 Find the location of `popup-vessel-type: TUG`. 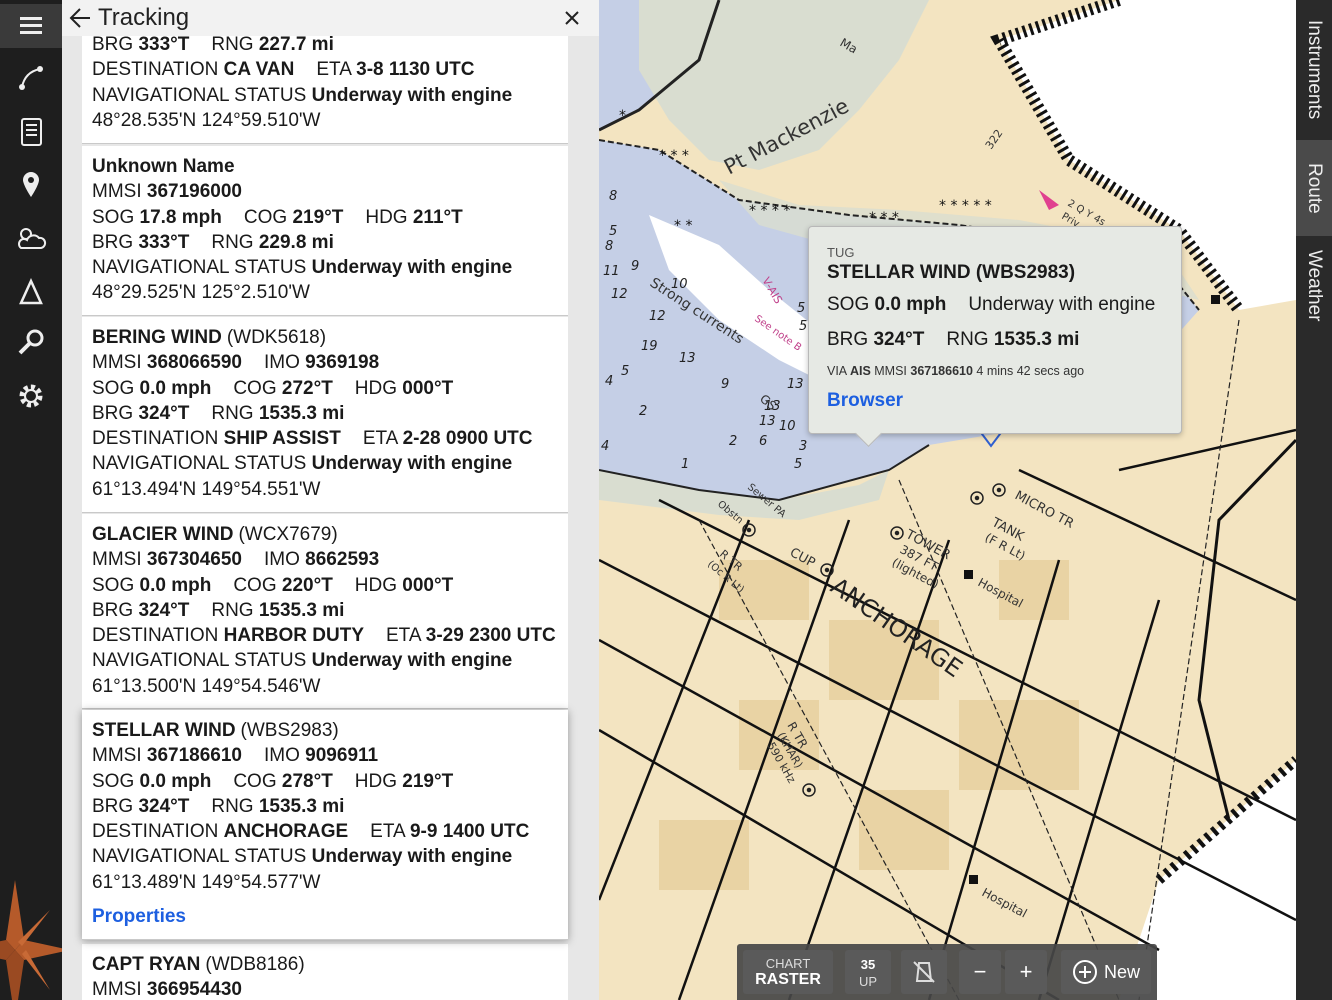

popup-vessel-type: TUG is located at coordinates (841, 252).